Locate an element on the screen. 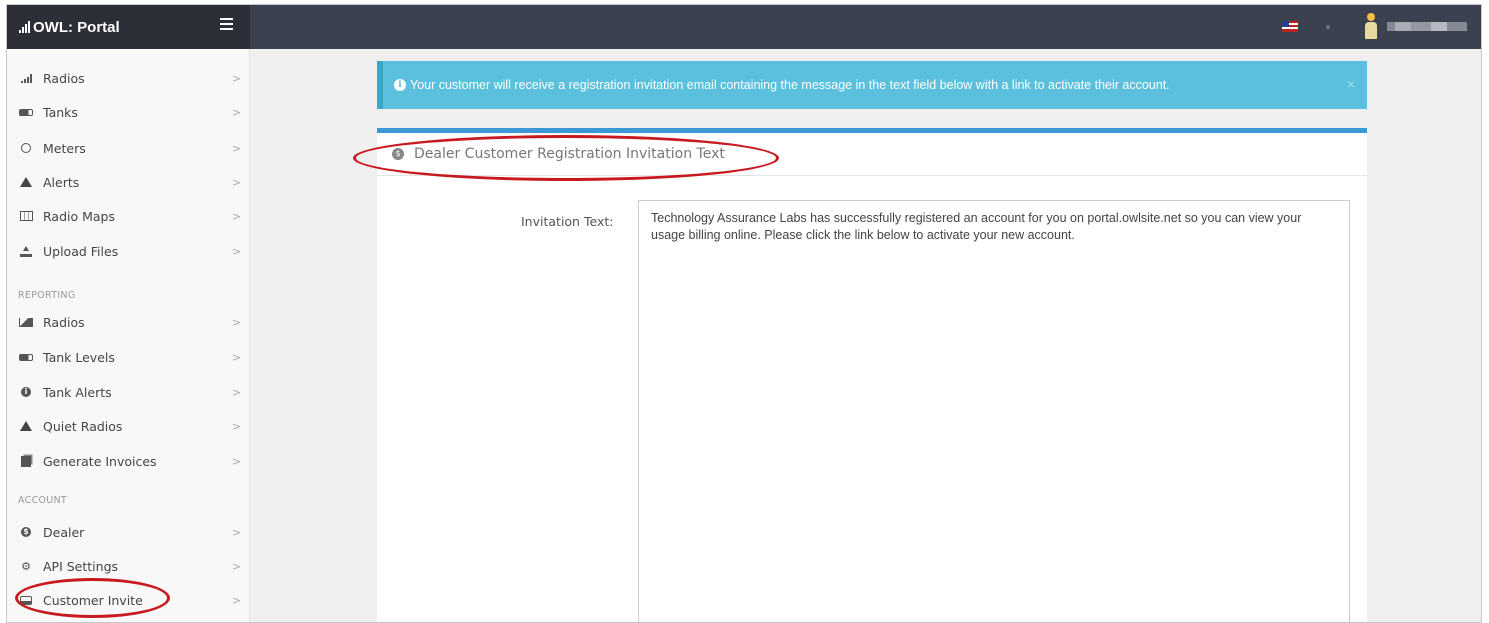 The image size is (1489, 623). copy-icon is located at coordinates (26, 461).